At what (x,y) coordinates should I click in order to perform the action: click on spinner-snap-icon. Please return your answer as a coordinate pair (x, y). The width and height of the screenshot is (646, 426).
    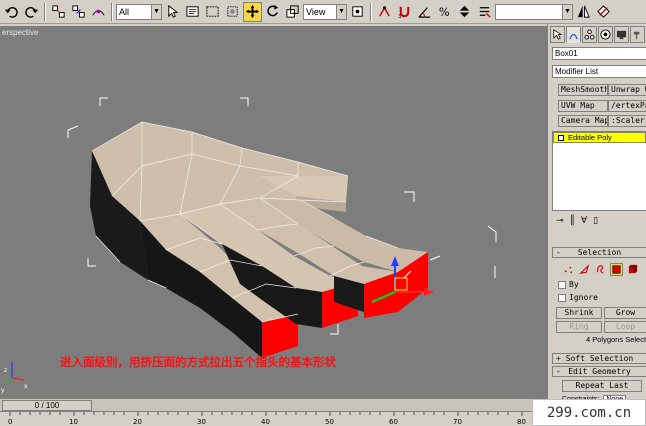
    Looking at the image, I should click on (464, 11).